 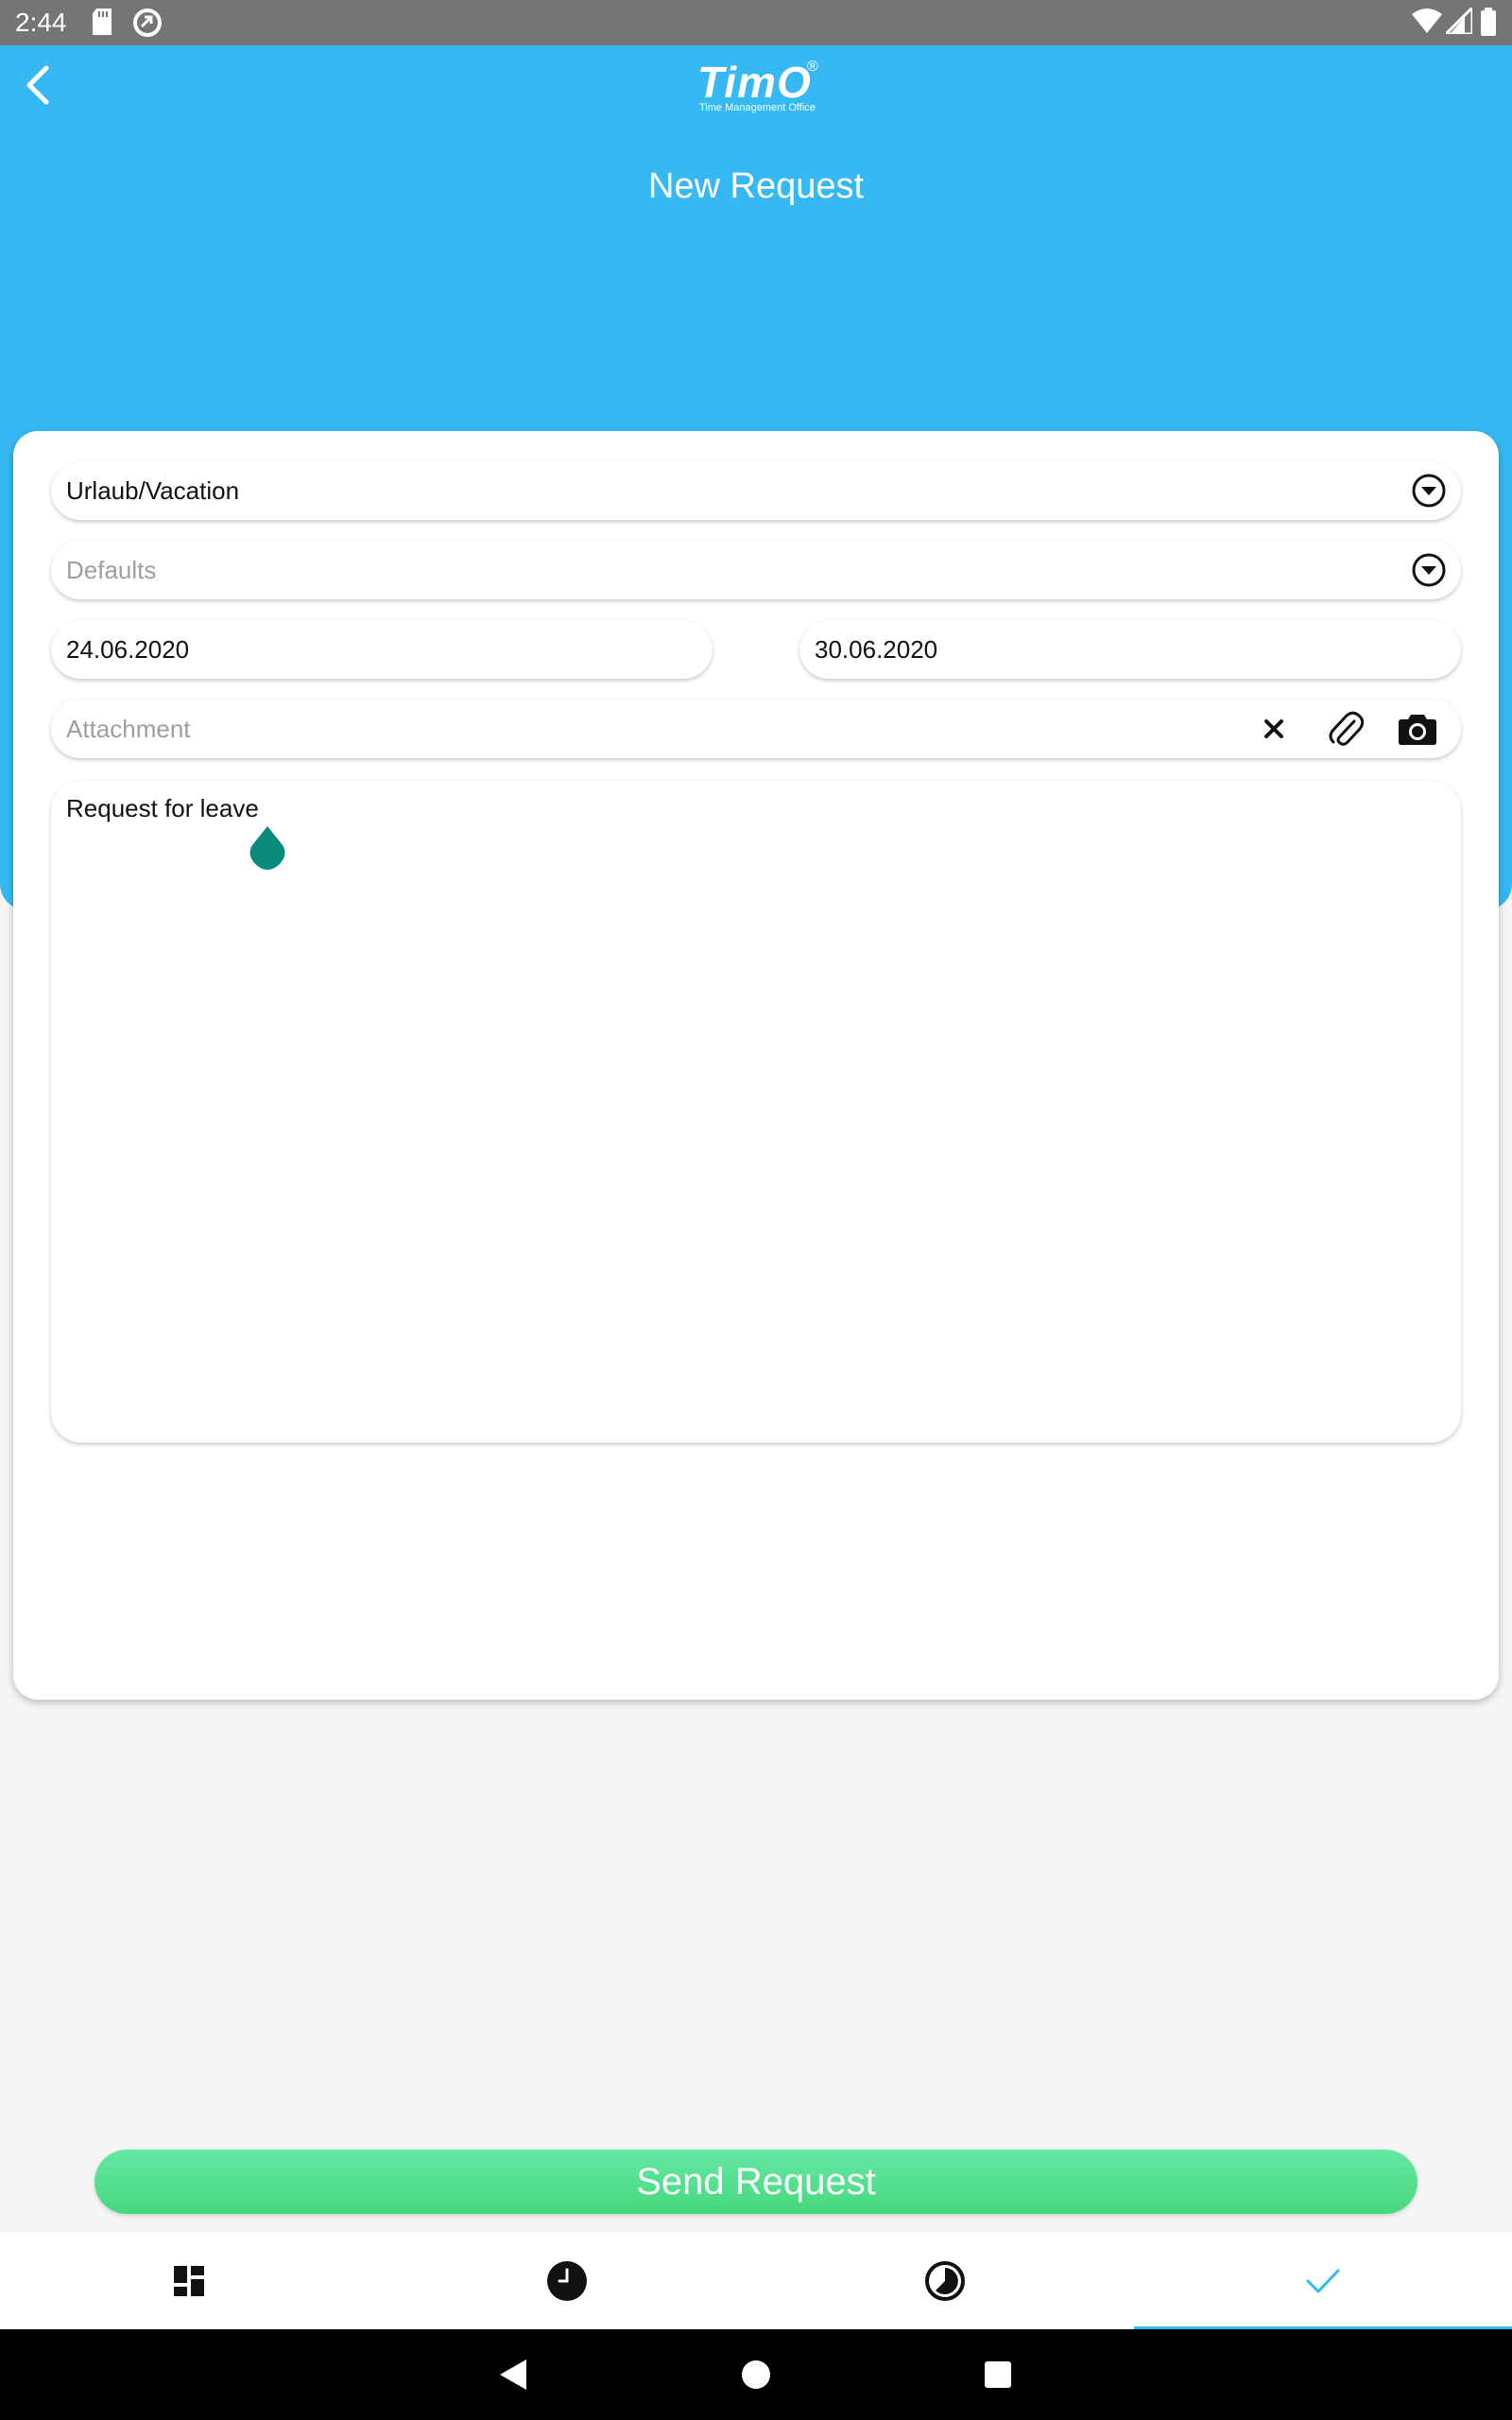 I want to click on status-bar: 2:44, so click(x=756, y=22).